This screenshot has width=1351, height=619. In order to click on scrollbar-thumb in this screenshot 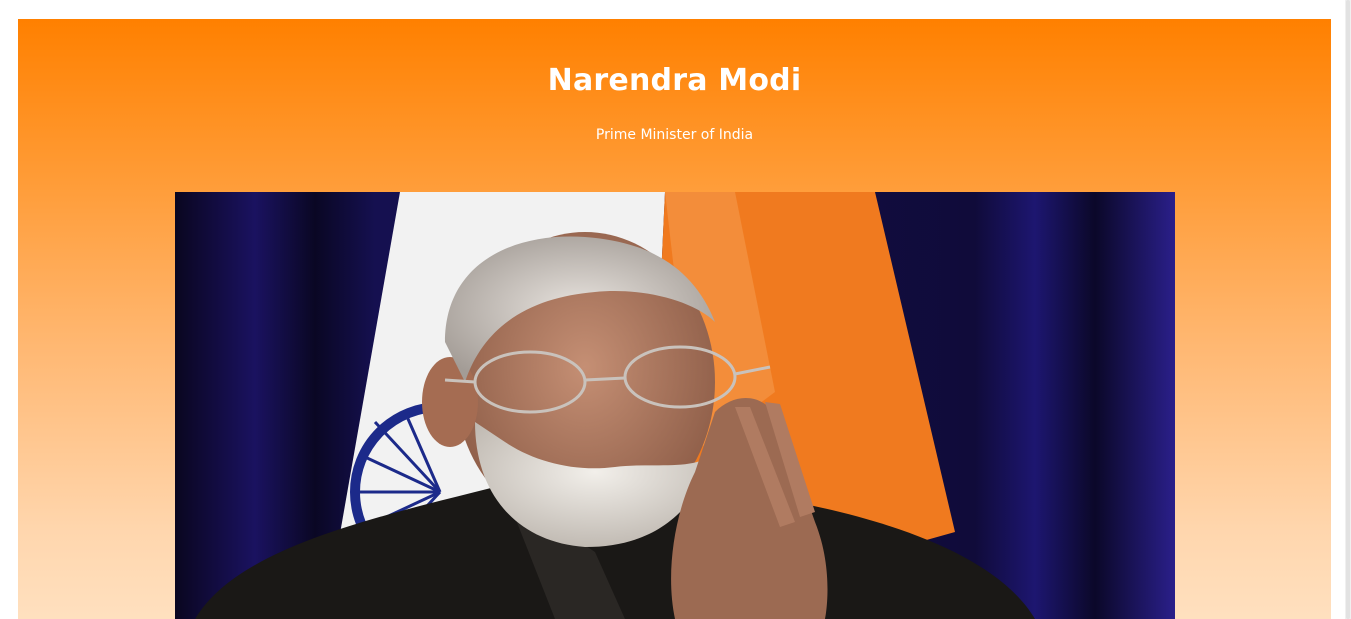, I will do `click(1348, 309)`.